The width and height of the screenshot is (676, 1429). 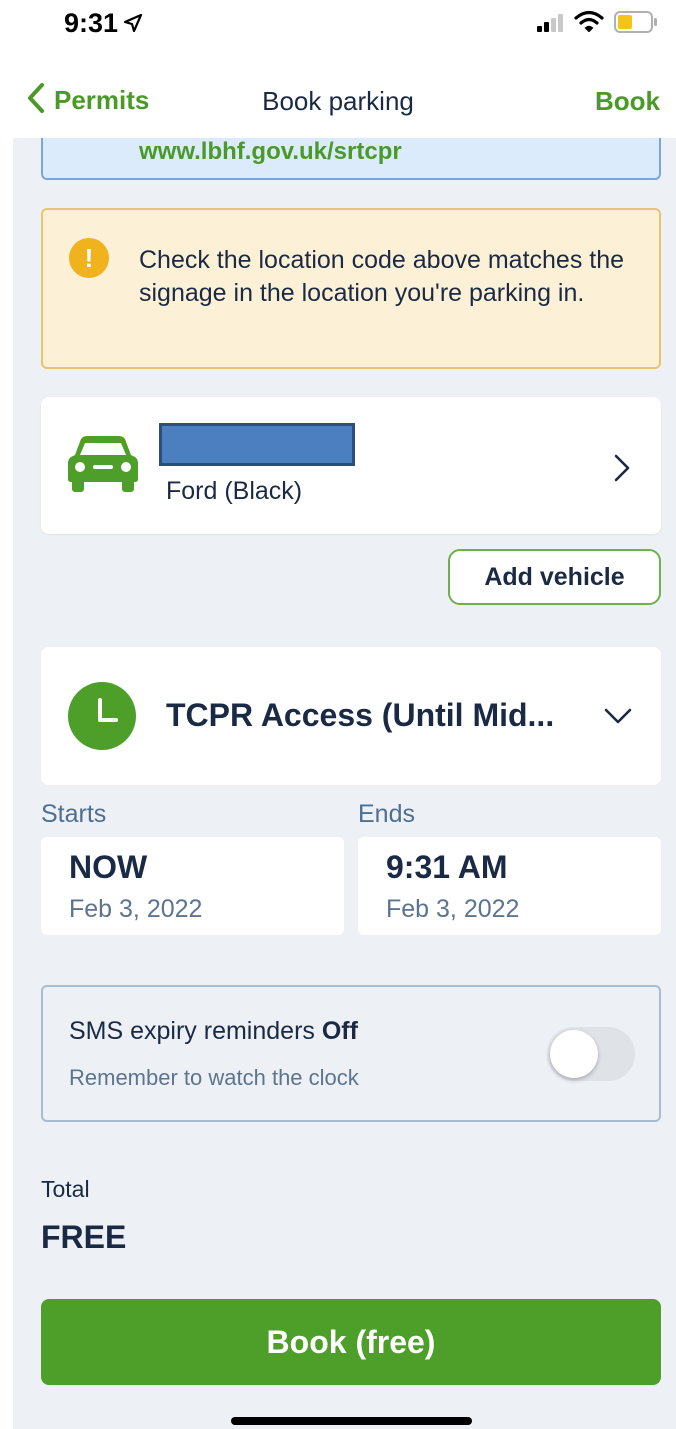 I want to click on starts-label: Starts, so click(x=74, y=814).